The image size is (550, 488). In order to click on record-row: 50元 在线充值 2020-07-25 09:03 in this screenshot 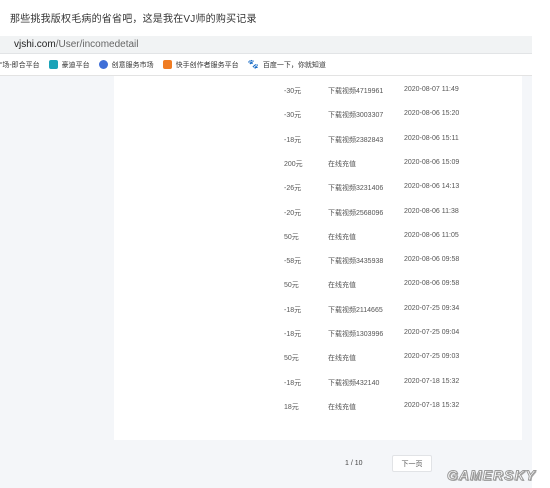, I will do `click(318, 360)`.